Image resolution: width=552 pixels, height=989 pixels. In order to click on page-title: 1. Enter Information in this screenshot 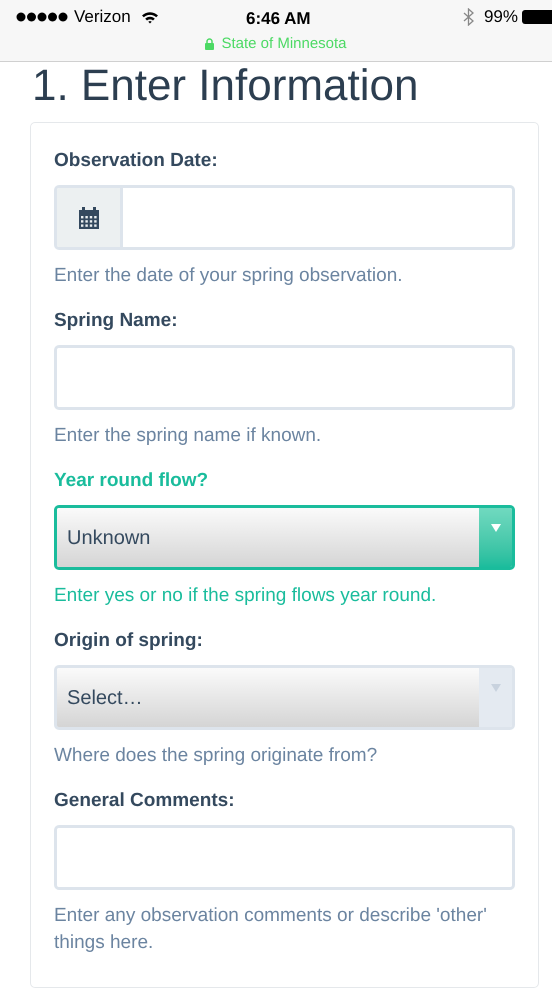, I will do `click(225, 86)`.